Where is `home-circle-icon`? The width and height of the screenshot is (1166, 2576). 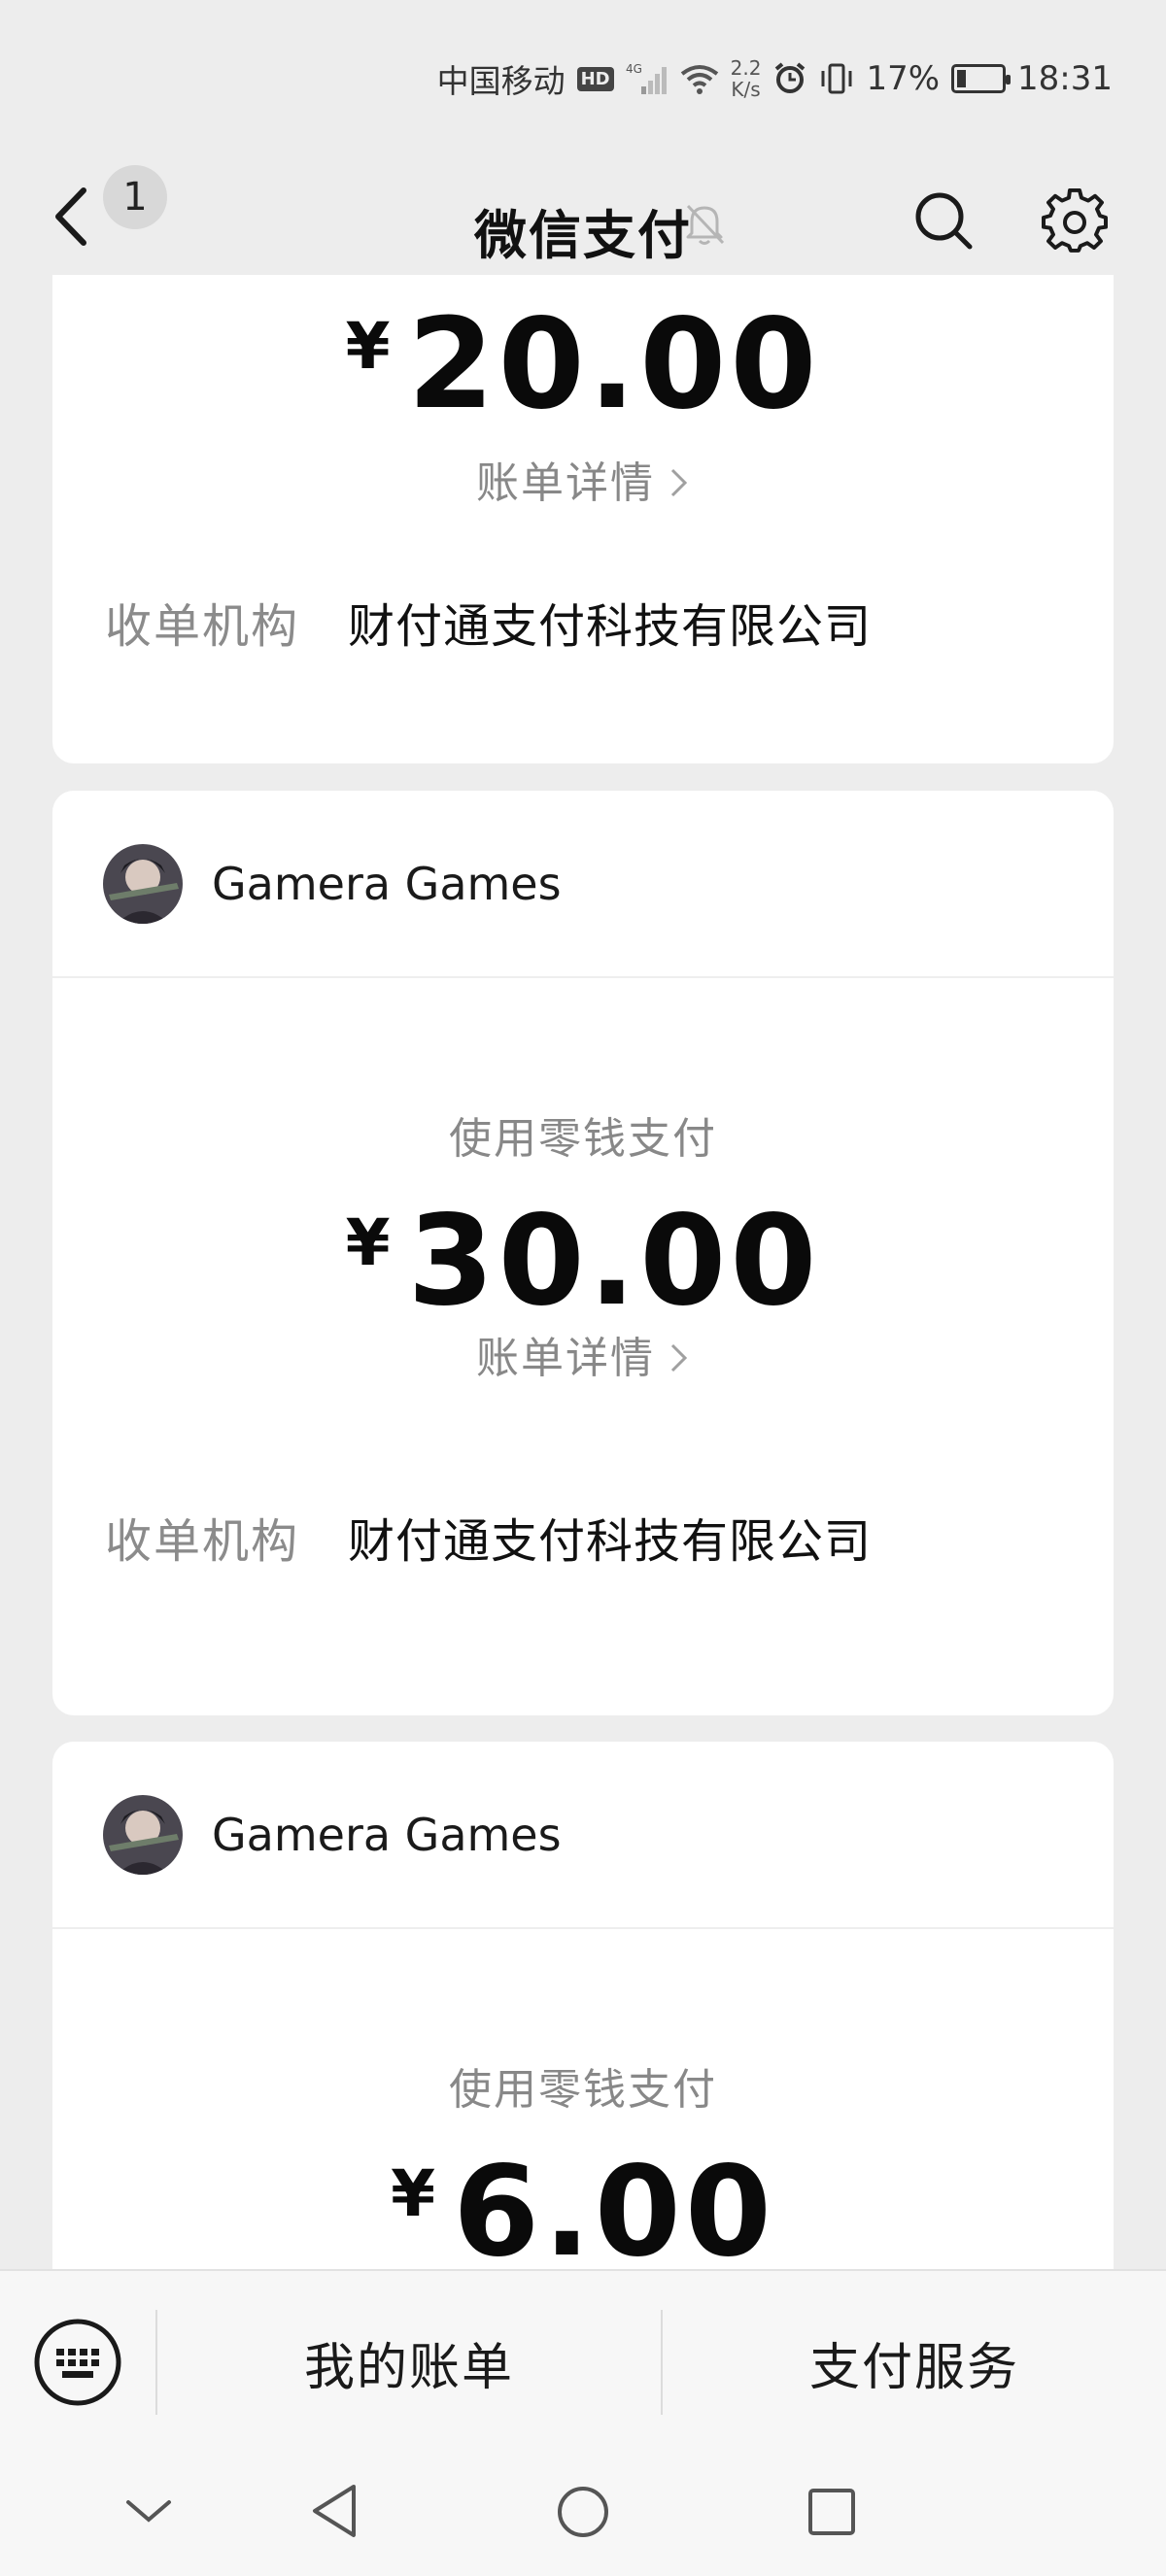 home-circle-icon is located at coordinates (583, 2512).